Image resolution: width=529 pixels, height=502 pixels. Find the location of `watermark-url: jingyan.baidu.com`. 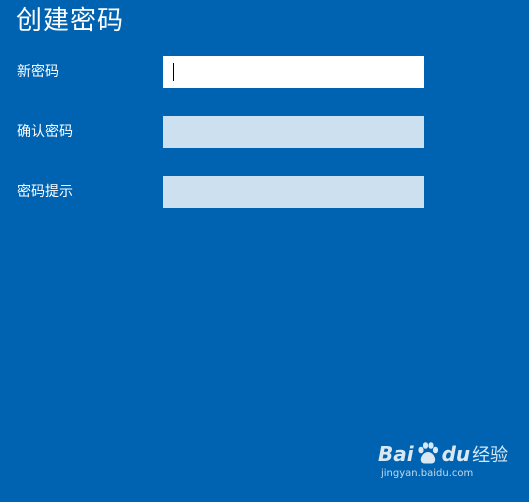

watermark-url: jingyan.baidu.com is located at coordinates (427, 473).